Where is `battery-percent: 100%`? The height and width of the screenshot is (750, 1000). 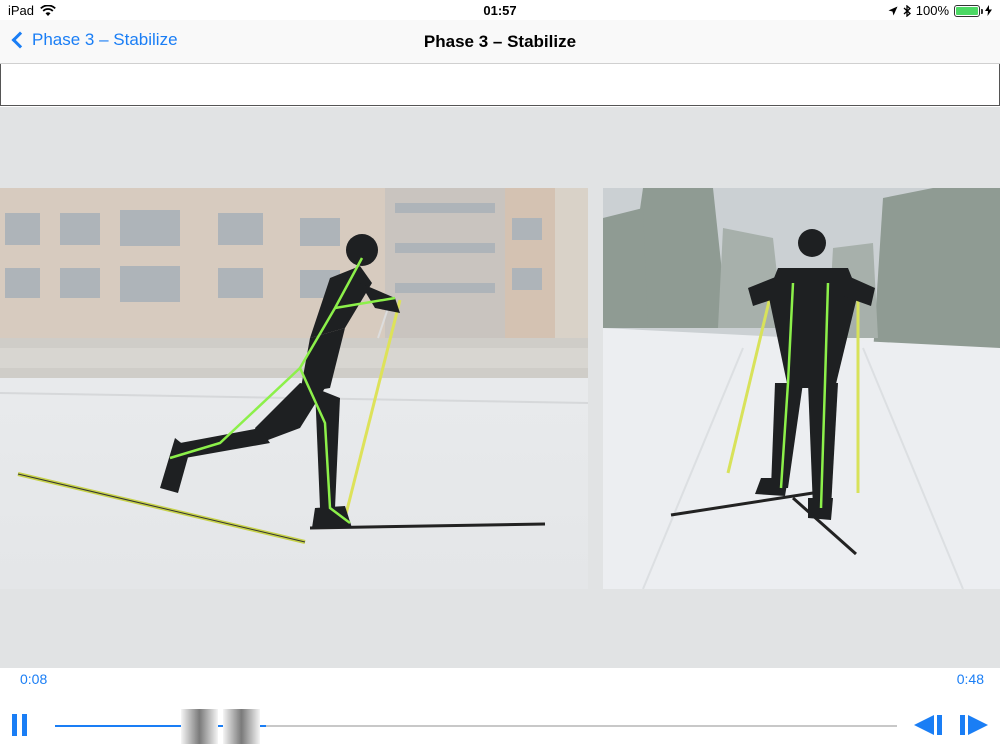
battery-percent: 100% is located at coordinates (932, 10).